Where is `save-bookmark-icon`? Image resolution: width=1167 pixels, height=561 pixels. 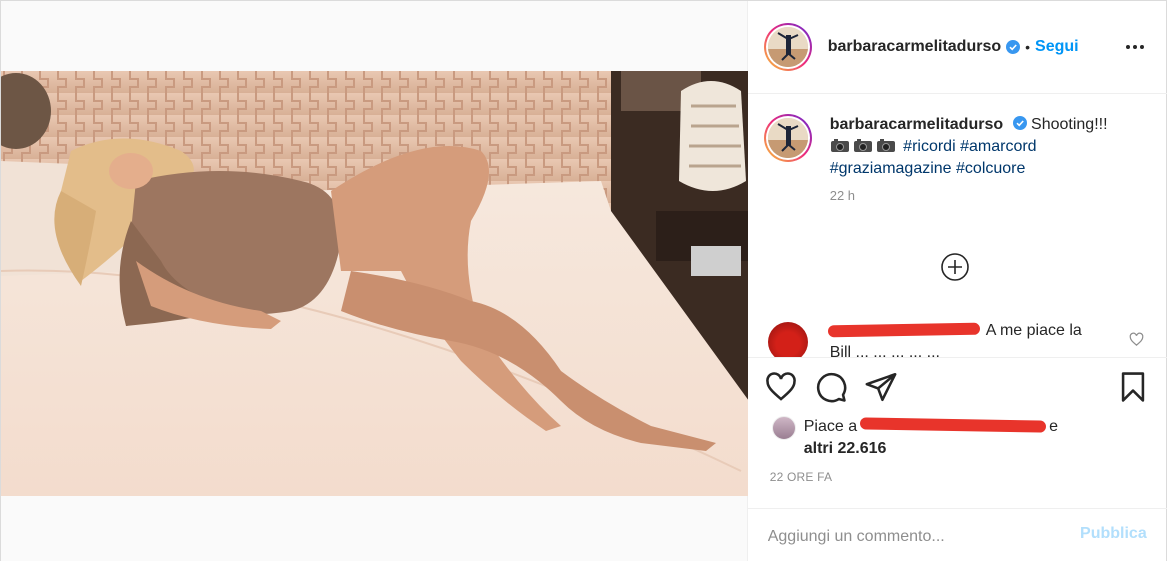
save-bookmark-icon is located at coordinates (1133, 387).